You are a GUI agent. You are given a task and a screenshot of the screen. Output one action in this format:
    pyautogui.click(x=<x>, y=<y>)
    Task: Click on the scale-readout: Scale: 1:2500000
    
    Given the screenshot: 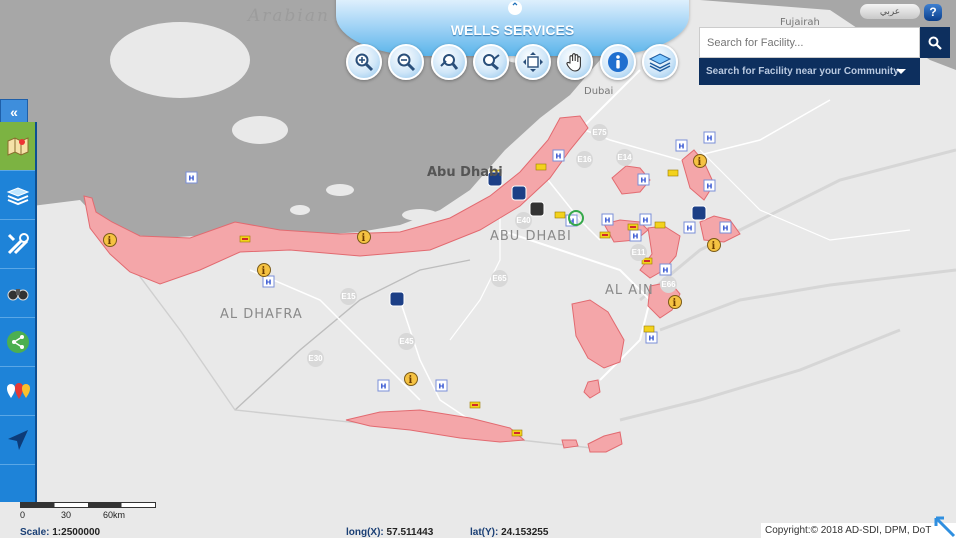 What is the action you would take?
    pyautogui.click(x=60, y=532)
    